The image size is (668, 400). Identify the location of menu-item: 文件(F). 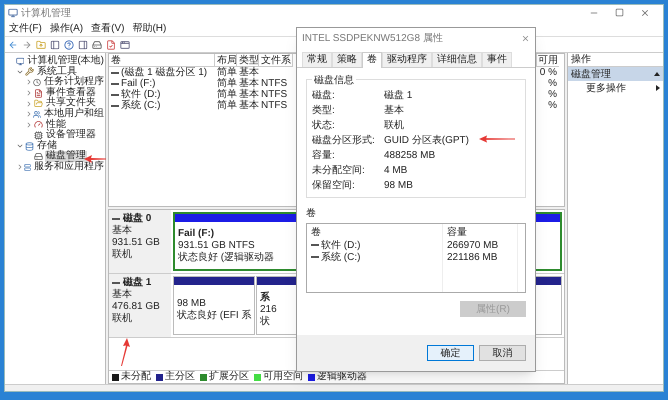
(25, 28).